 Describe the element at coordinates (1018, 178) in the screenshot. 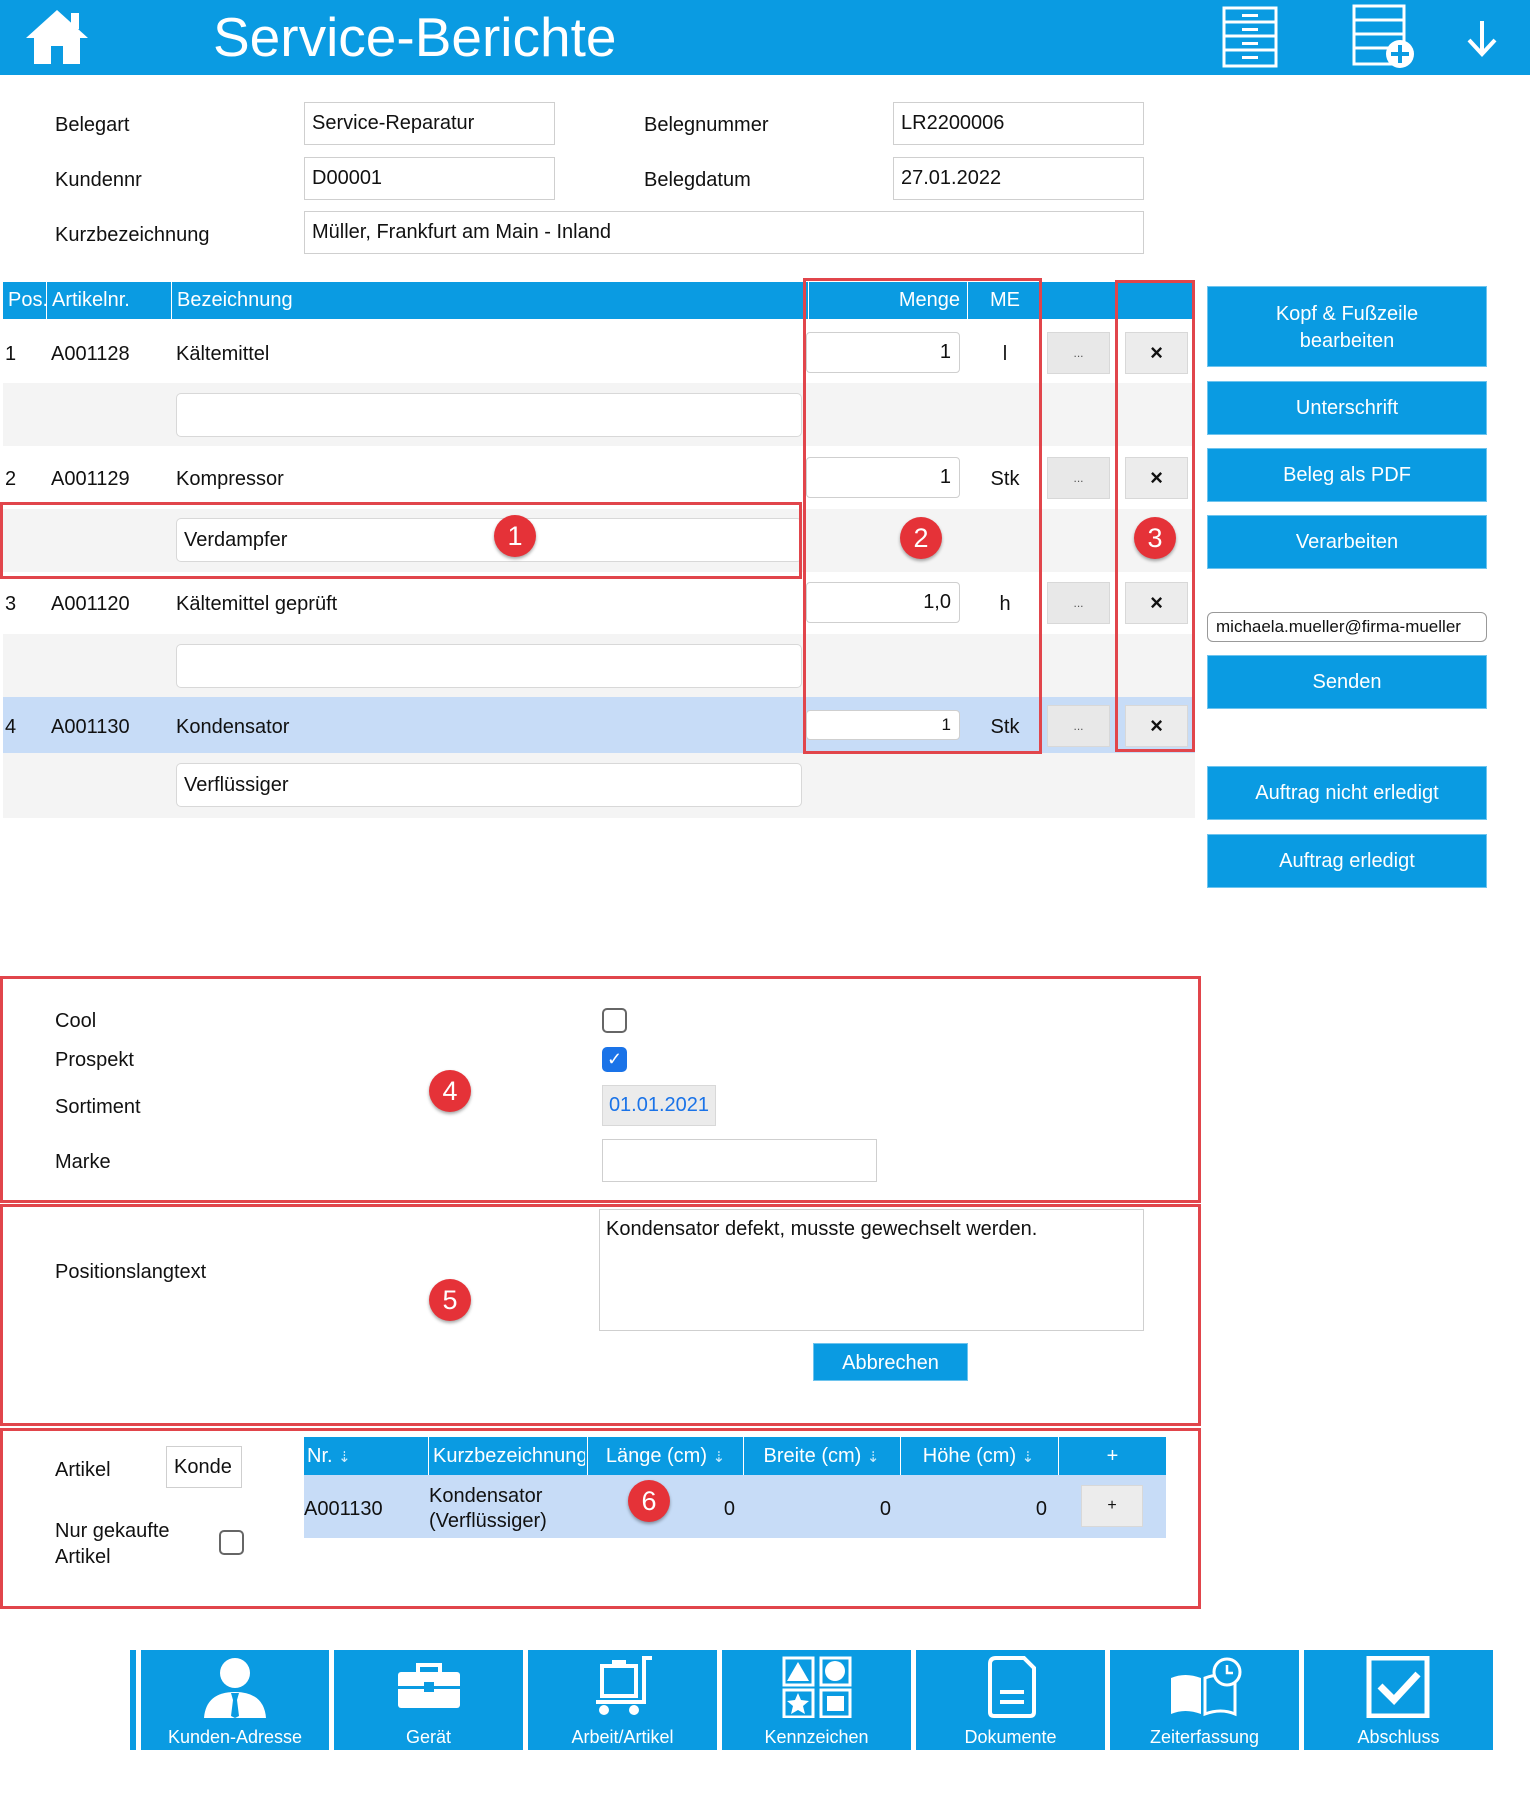

I see `belegdatum-field: 27.01.2022` at that location.